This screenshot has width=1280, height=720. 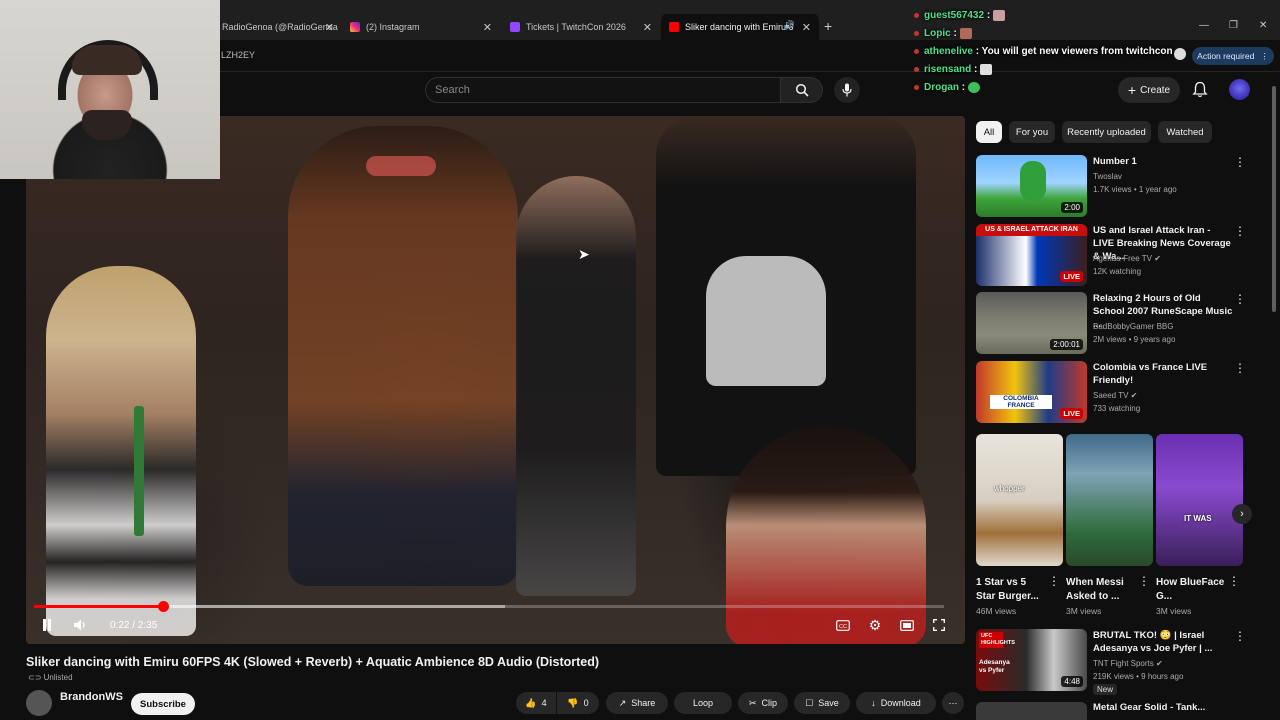 I want to click on voice-search-button, so click(x=847, y=90).